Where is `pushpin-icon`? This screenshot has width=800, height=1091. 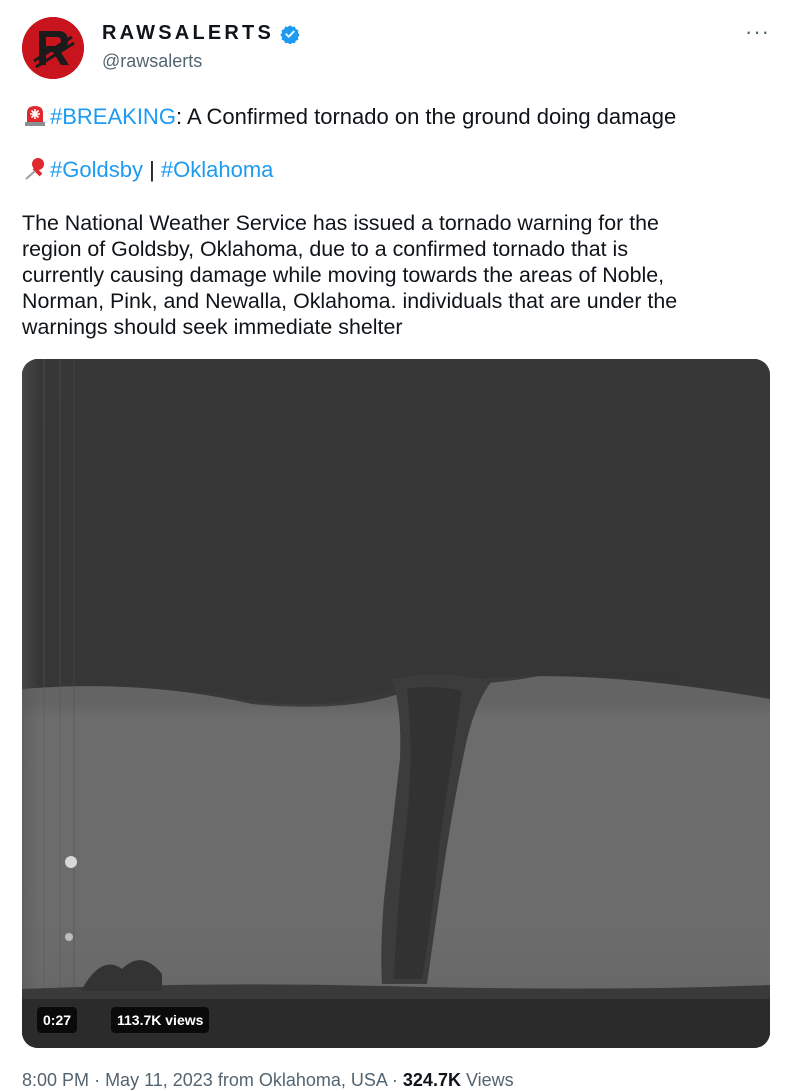
pushpin-icon is located at coordinates (34, 169).